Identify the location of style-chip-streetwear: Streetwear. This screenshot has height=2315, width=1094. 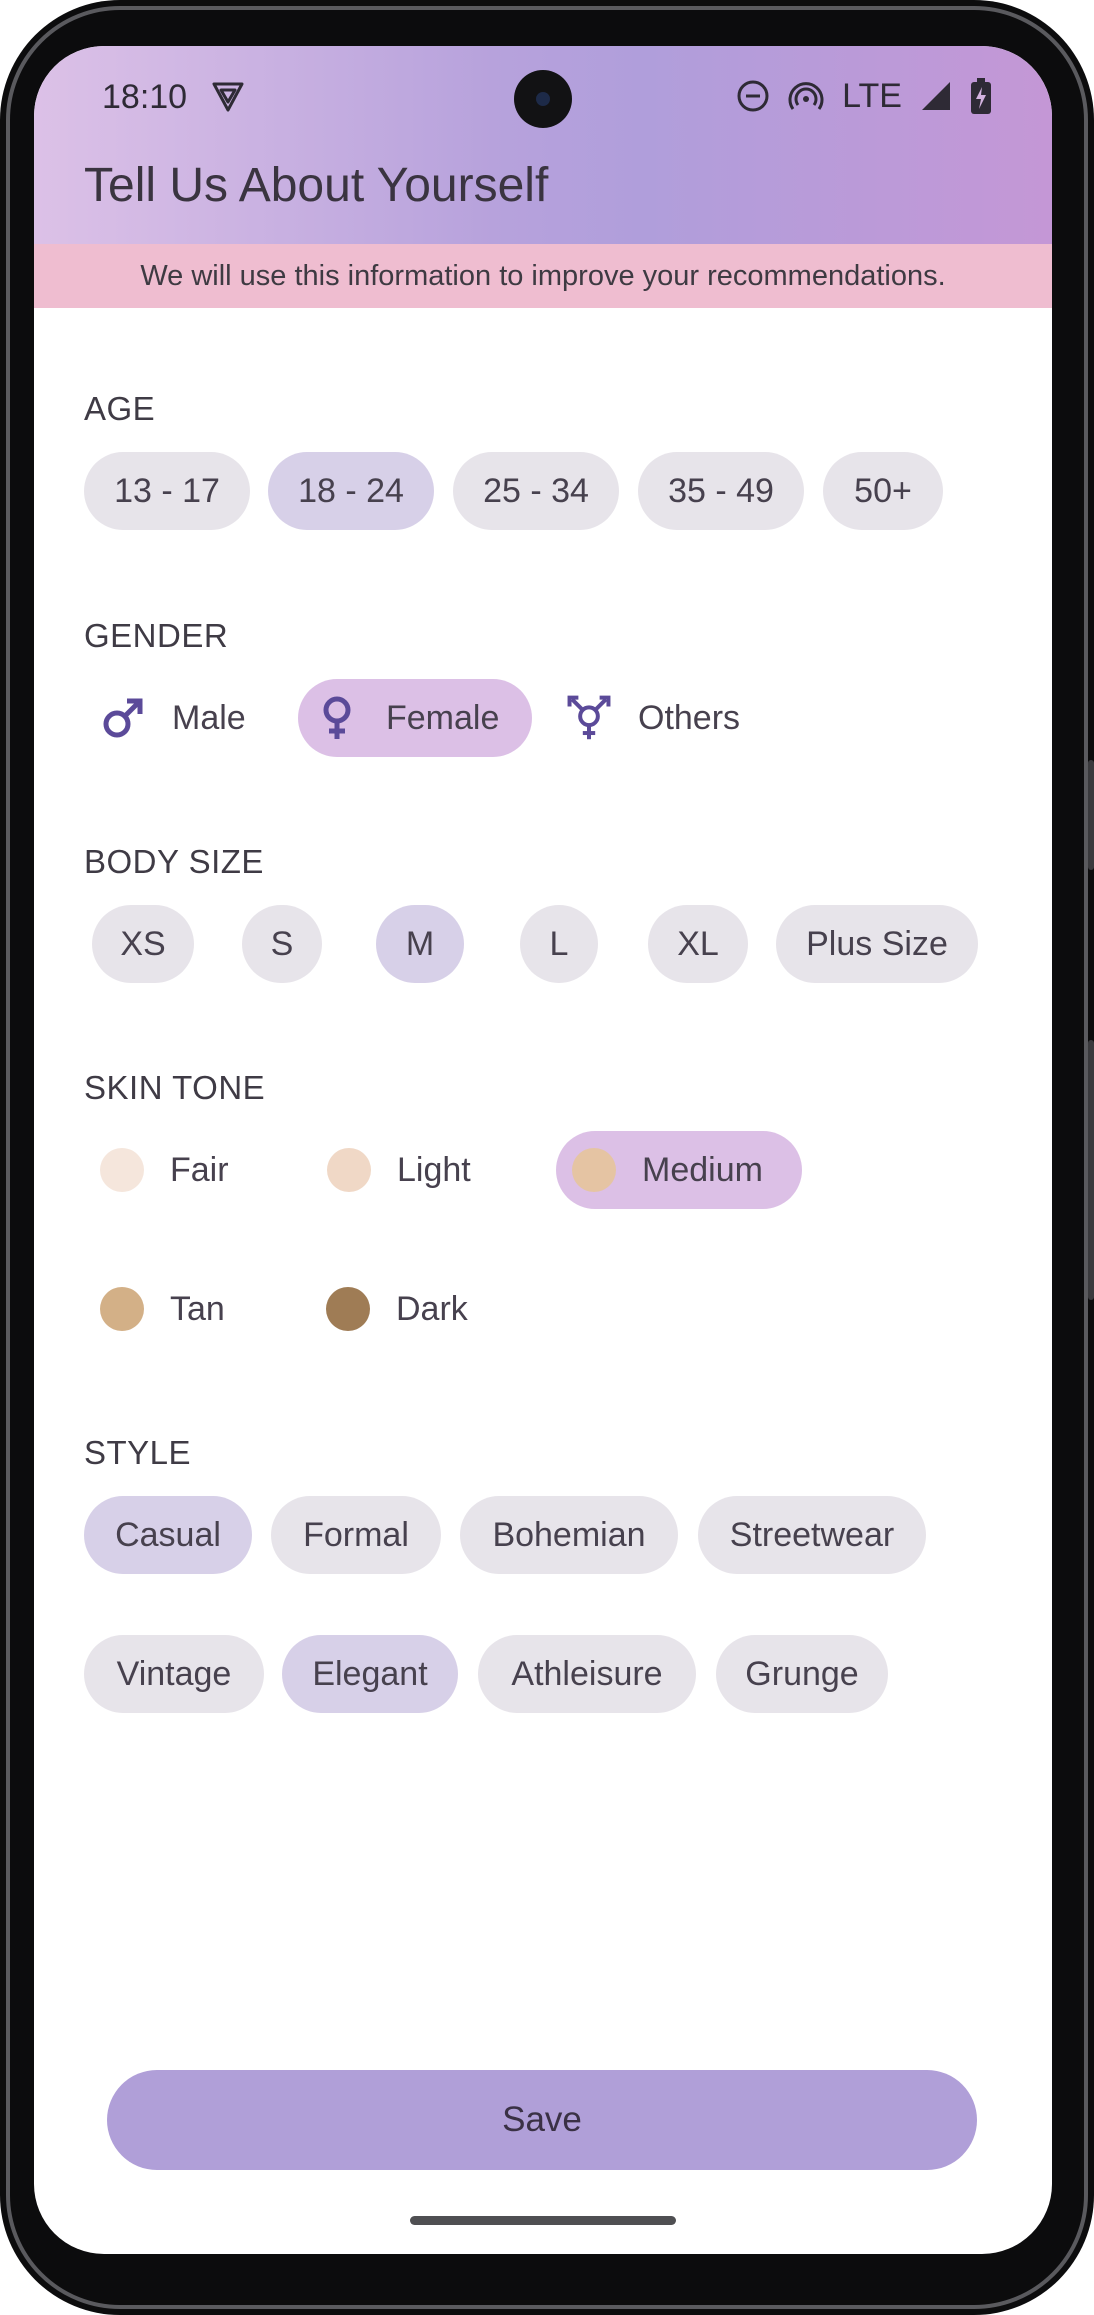
(812, 1535).